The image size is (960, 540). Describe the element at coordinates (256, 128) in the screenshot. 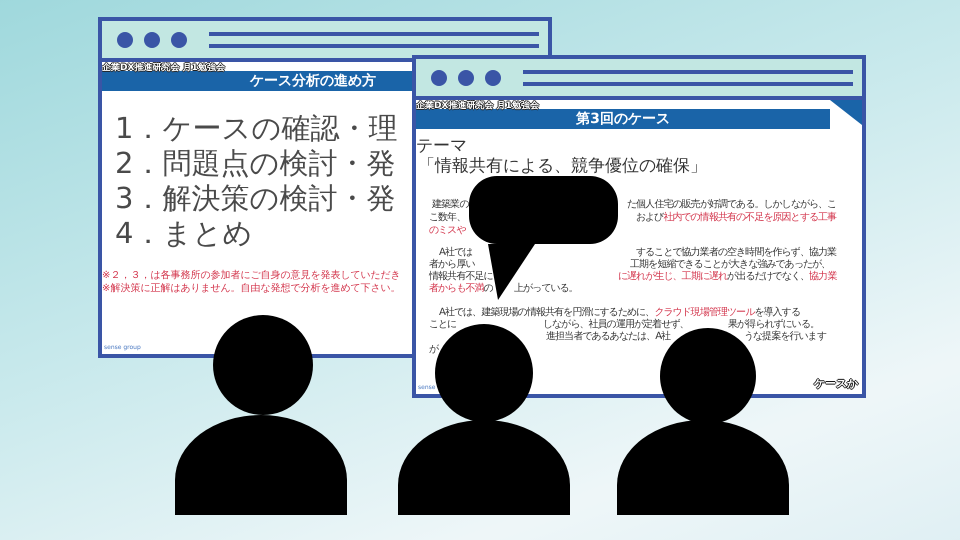

I see `step-text: 1．ケースの確認・理` at that location.